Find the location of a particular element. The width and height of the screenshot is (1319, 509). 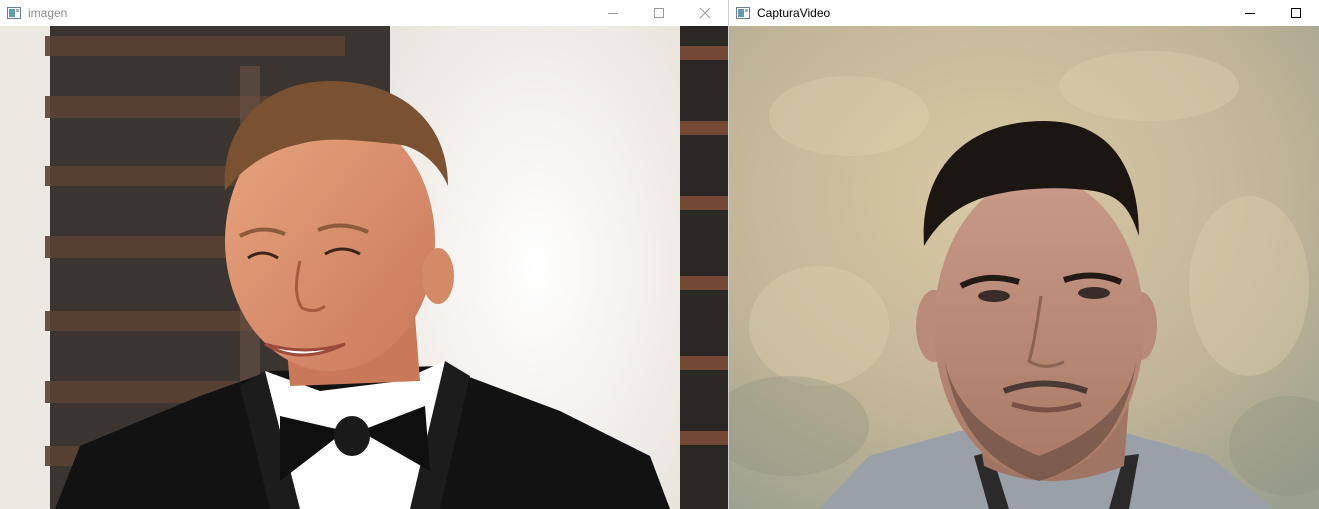

window-title: CapturaVideo is located at coordinates (794, 13).